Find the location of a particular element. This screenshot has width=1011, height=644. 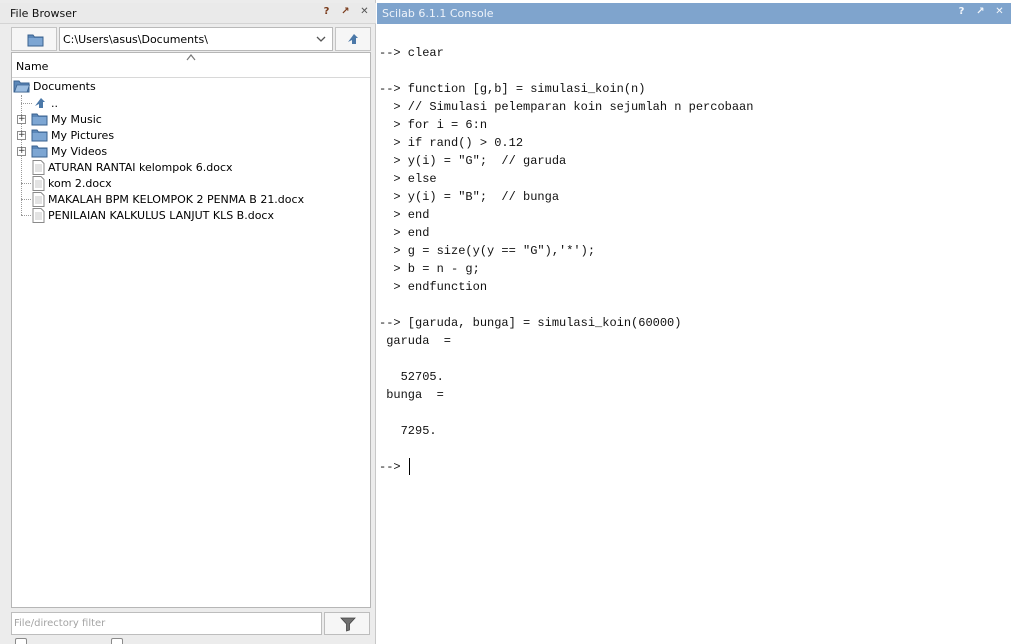

path-combo: C:\Users\asus\Documents\ is located at coordinates (196, 39).